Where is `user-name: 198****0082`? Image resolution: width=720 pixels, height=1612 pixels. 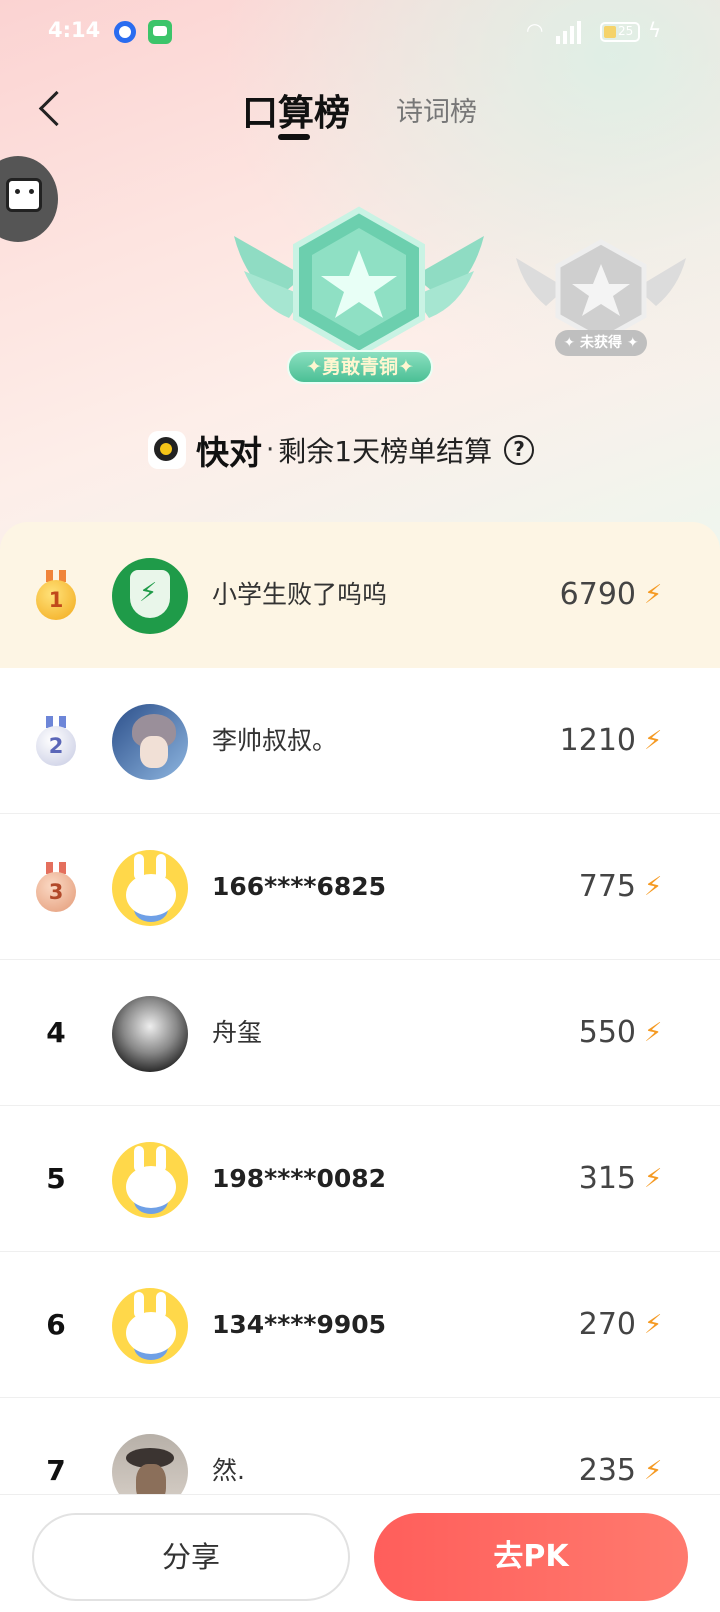
user-name: 198****0082 is located at coordinates (299, 1178).